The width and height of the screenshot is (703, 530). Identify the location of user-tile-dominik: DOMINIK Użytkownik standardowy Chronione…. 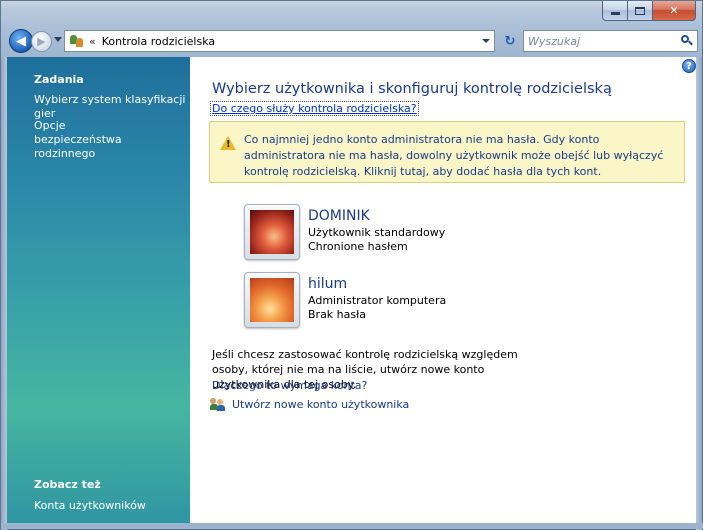
(374, 233).